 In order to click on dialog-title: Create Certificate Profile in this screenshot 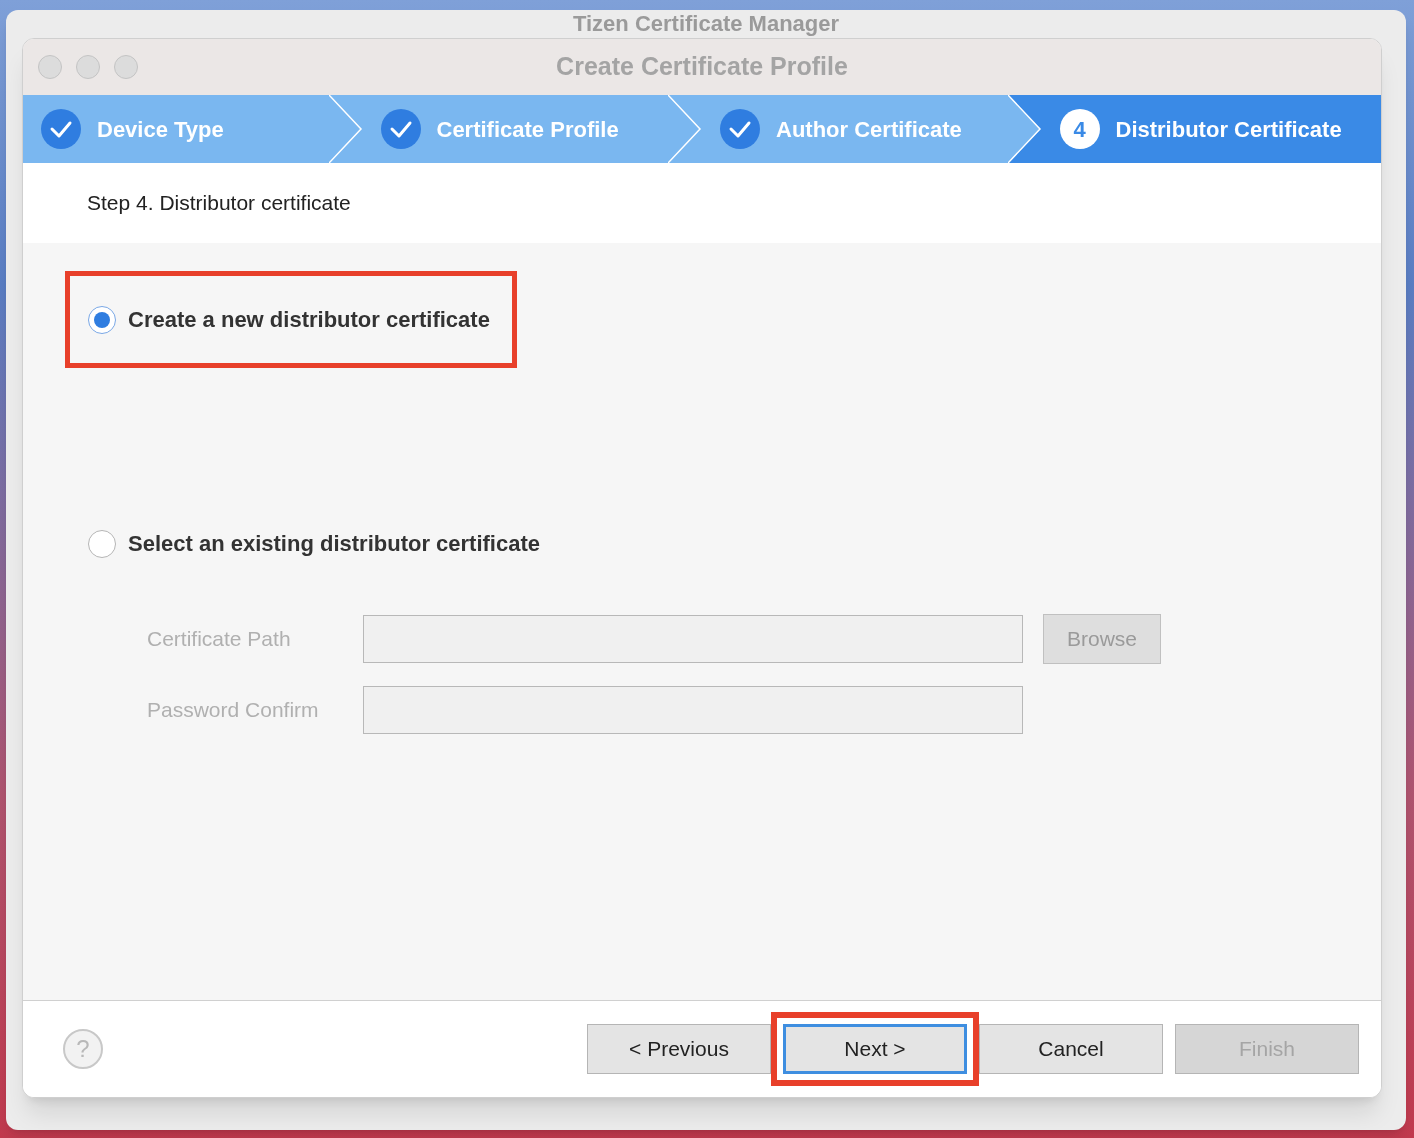, I will do `click(702, 67)`.